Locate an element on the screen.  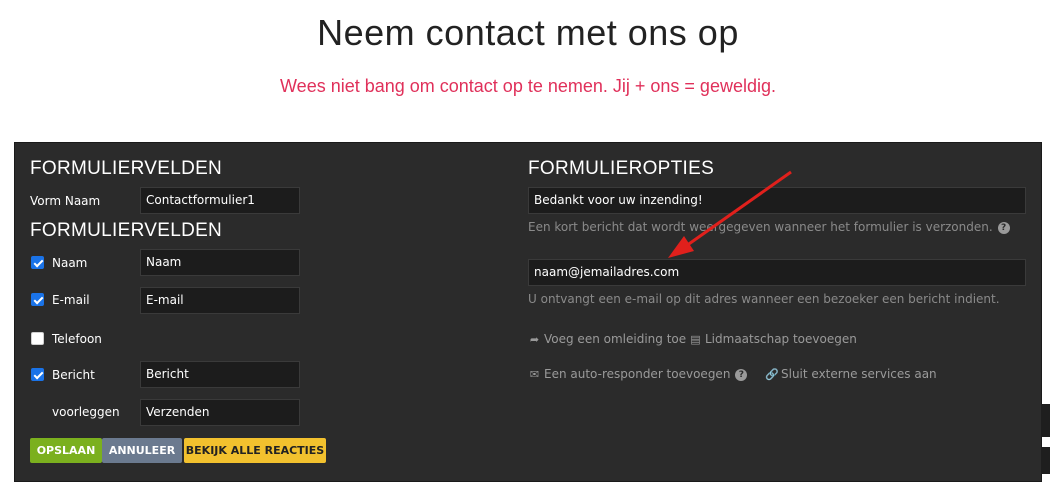
connect-external-services-link: 🔗 Sluit externe services aan is located at coordinates (851, 374).